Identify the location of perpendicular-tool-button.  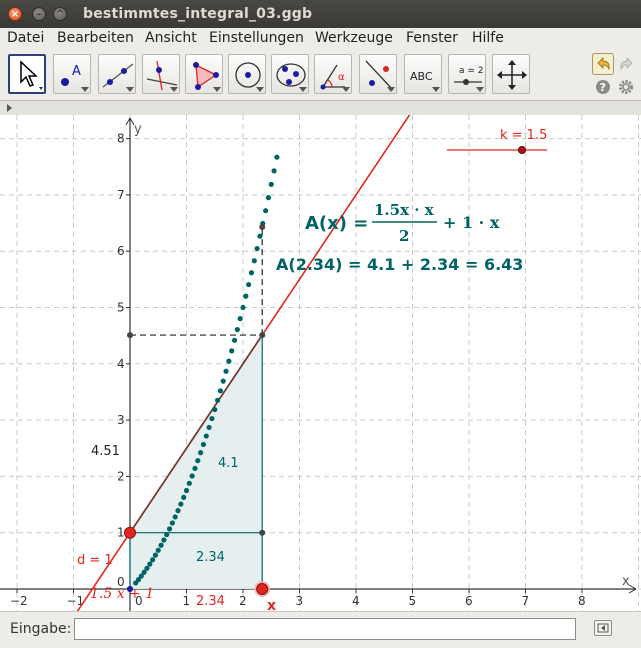
(161, 74).